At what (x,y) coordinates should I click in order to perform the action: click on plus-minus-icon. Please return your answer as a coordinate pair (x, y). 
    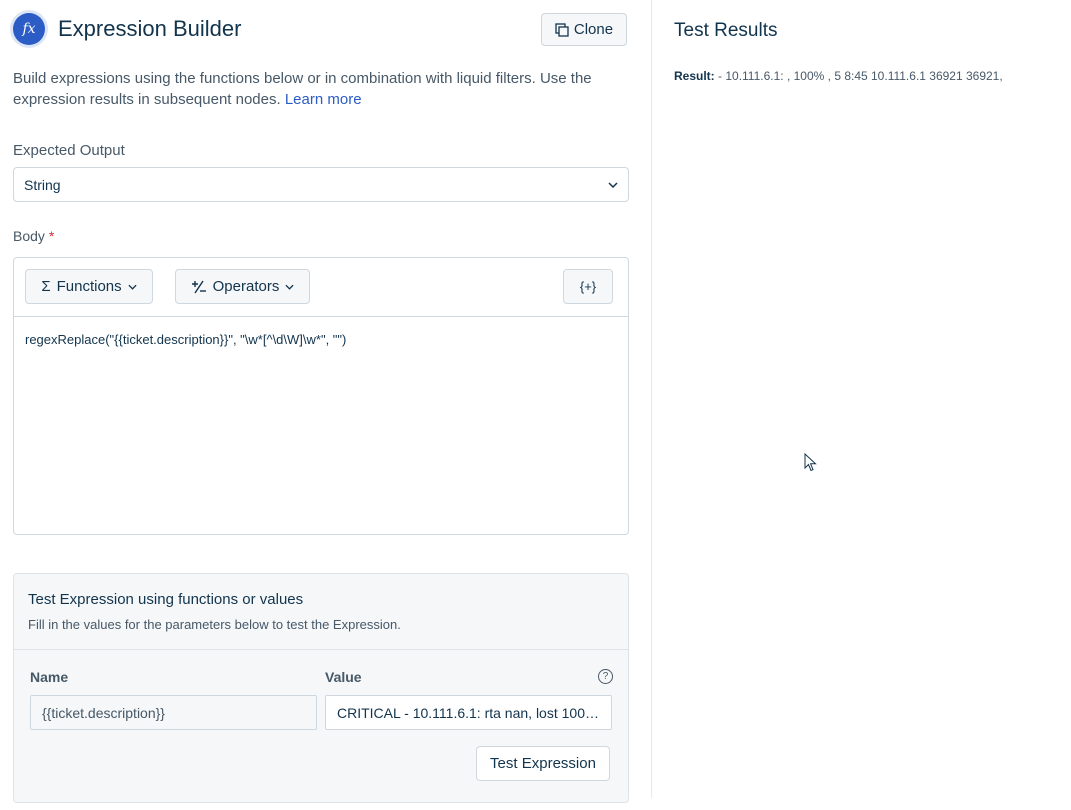
    Looking at the image, I should click on (198, 286).